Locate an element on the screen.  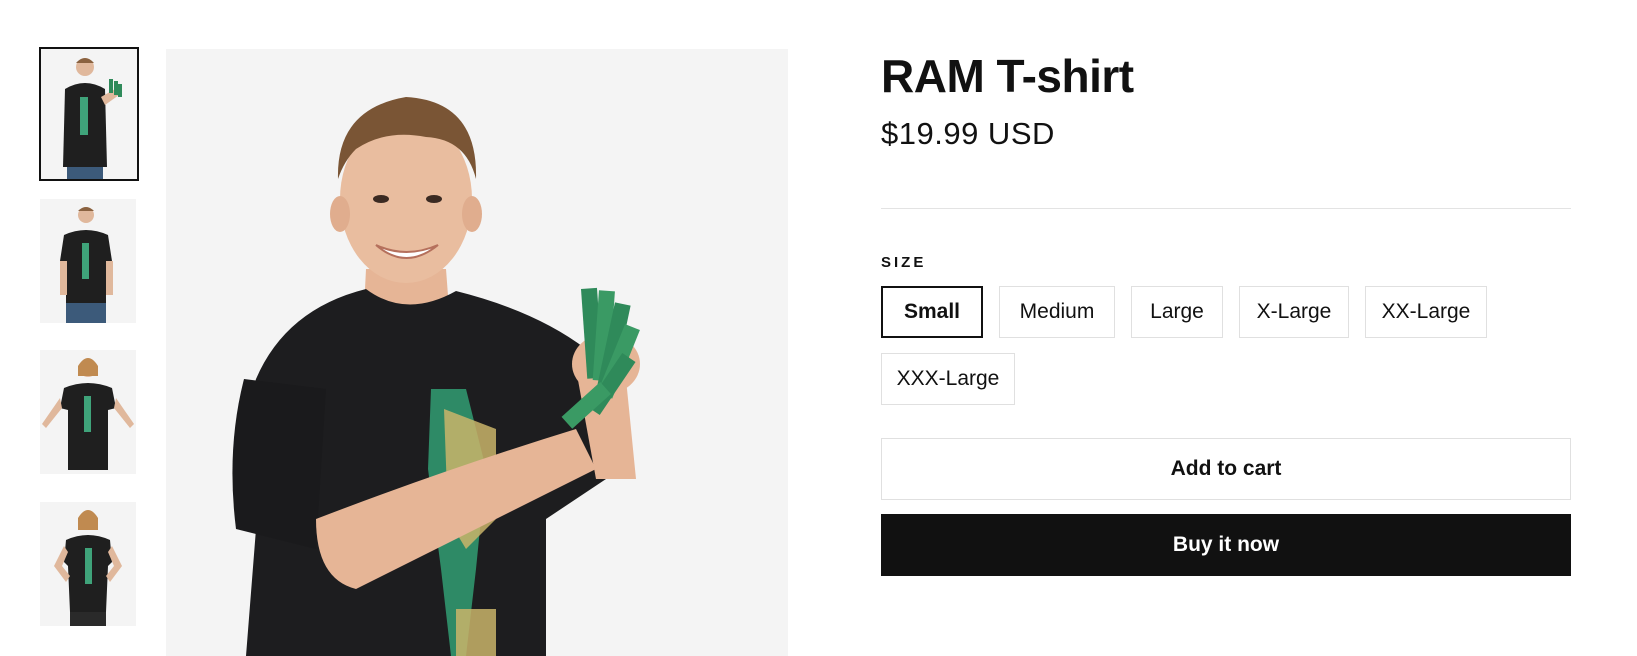
size-option-xxx-large: XXX-Large is located at coordinates (948, 379).